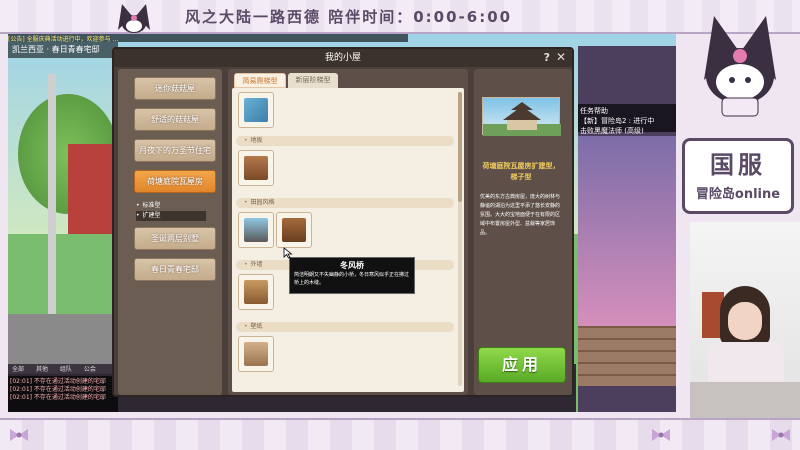 Image resolution: width=800 pixels, height=450 pixels. Describe the element at coordinates (176, 206) in the screenshot. I see `subitem-standard: 标准型` at that location.